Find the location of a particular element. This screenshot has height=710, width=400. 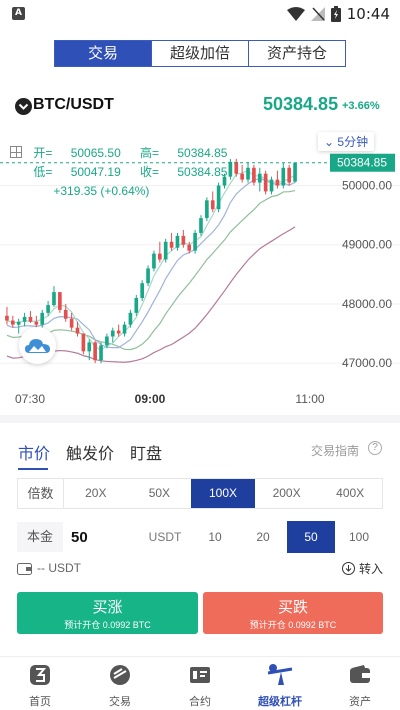

principal-selector: 本金 50 USDT 10 20 50 100 is located at coordinates (200, 537).